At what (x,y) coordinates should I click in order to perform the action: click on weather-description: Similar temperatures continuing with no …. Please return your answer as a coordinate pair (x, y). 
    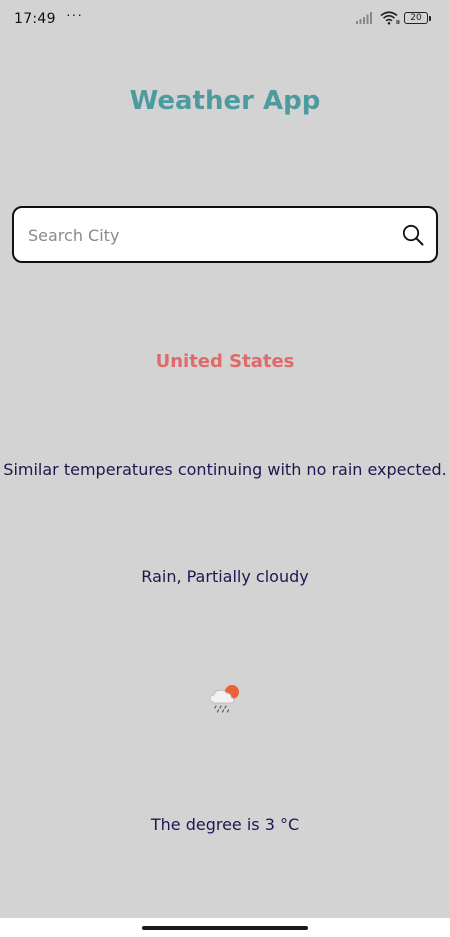
    Looking at the image, I should click on (225, 469).